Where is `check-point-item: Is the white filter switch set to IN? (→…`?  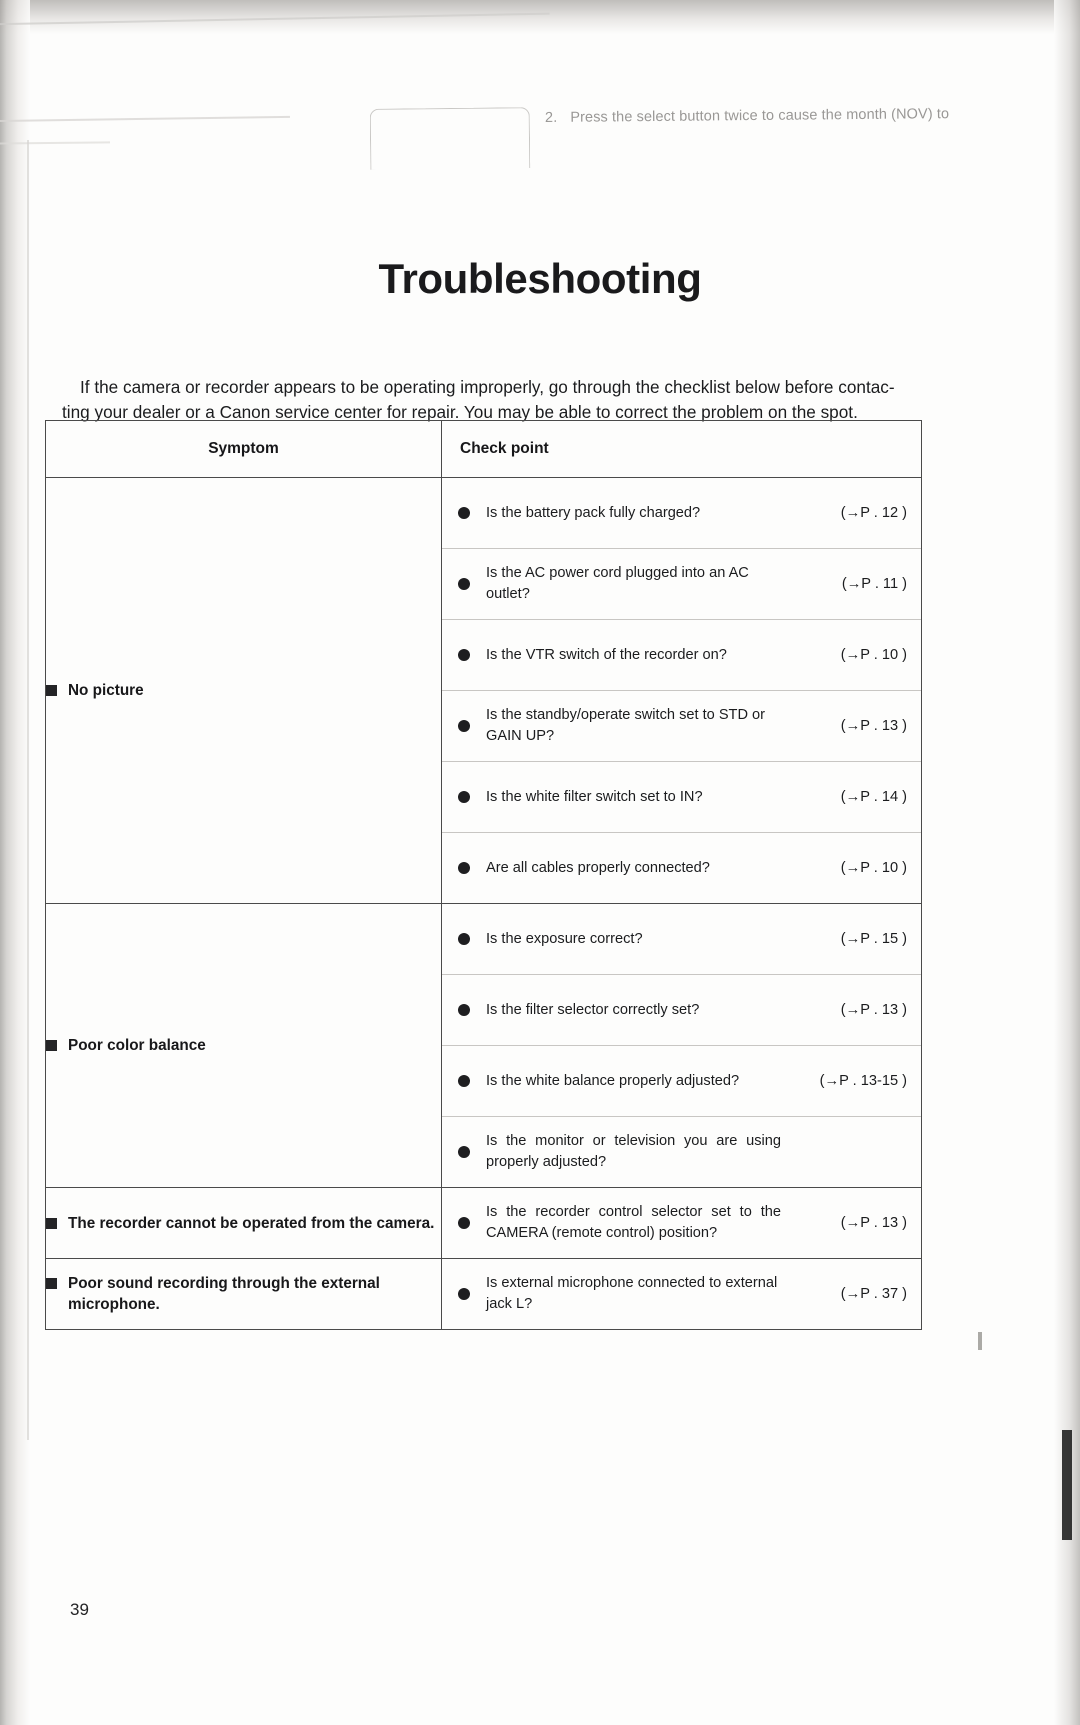
check-point-item: Is the white filter switch set to IN? (→… is located at coordinates (681, 797).